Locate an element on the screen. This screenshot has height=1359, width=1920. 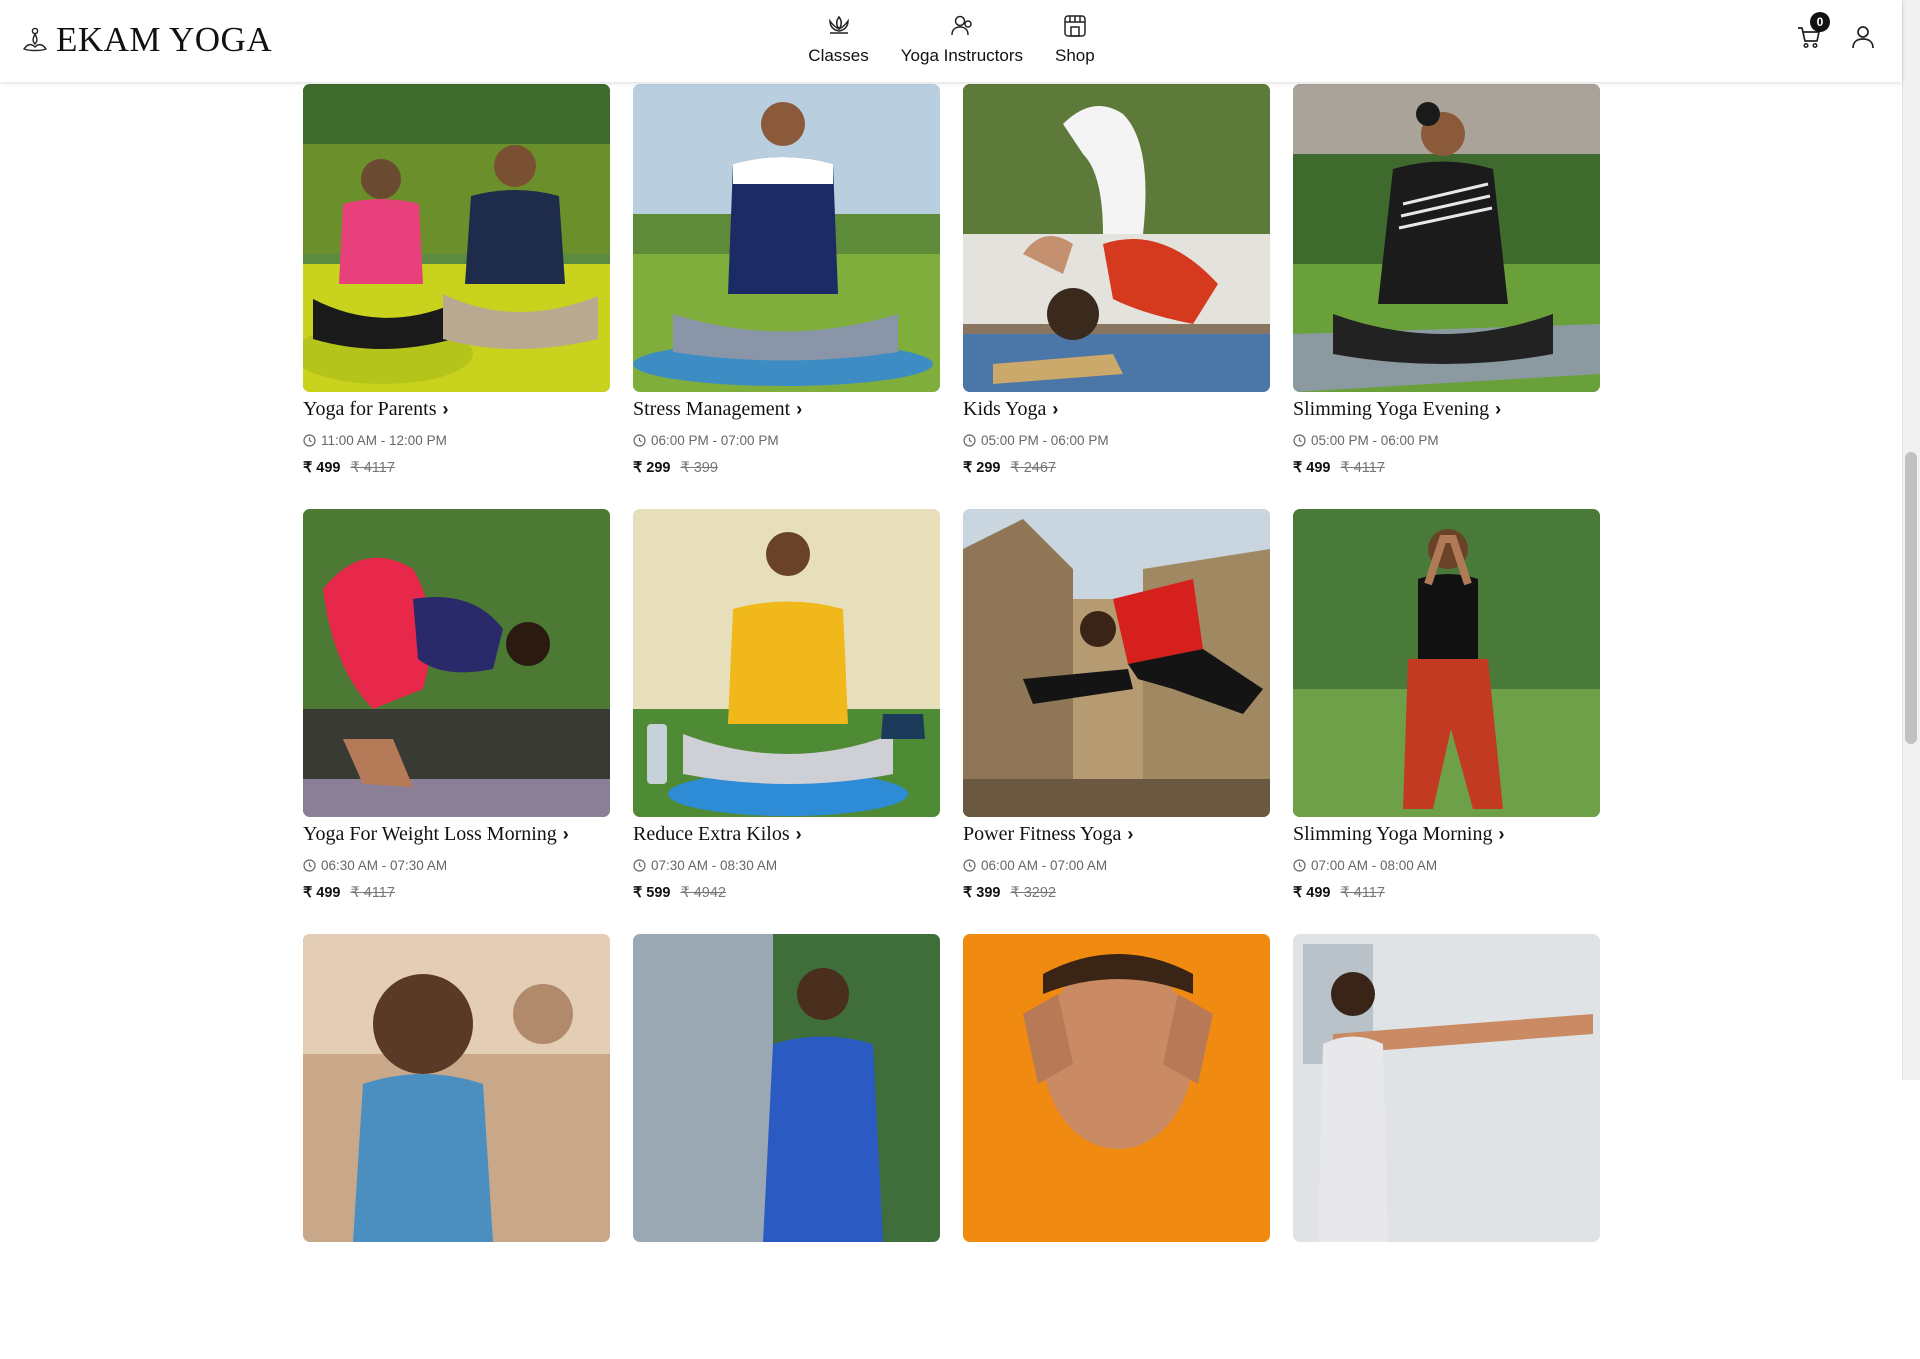
profile-button is located at coordinates (1864, 38).